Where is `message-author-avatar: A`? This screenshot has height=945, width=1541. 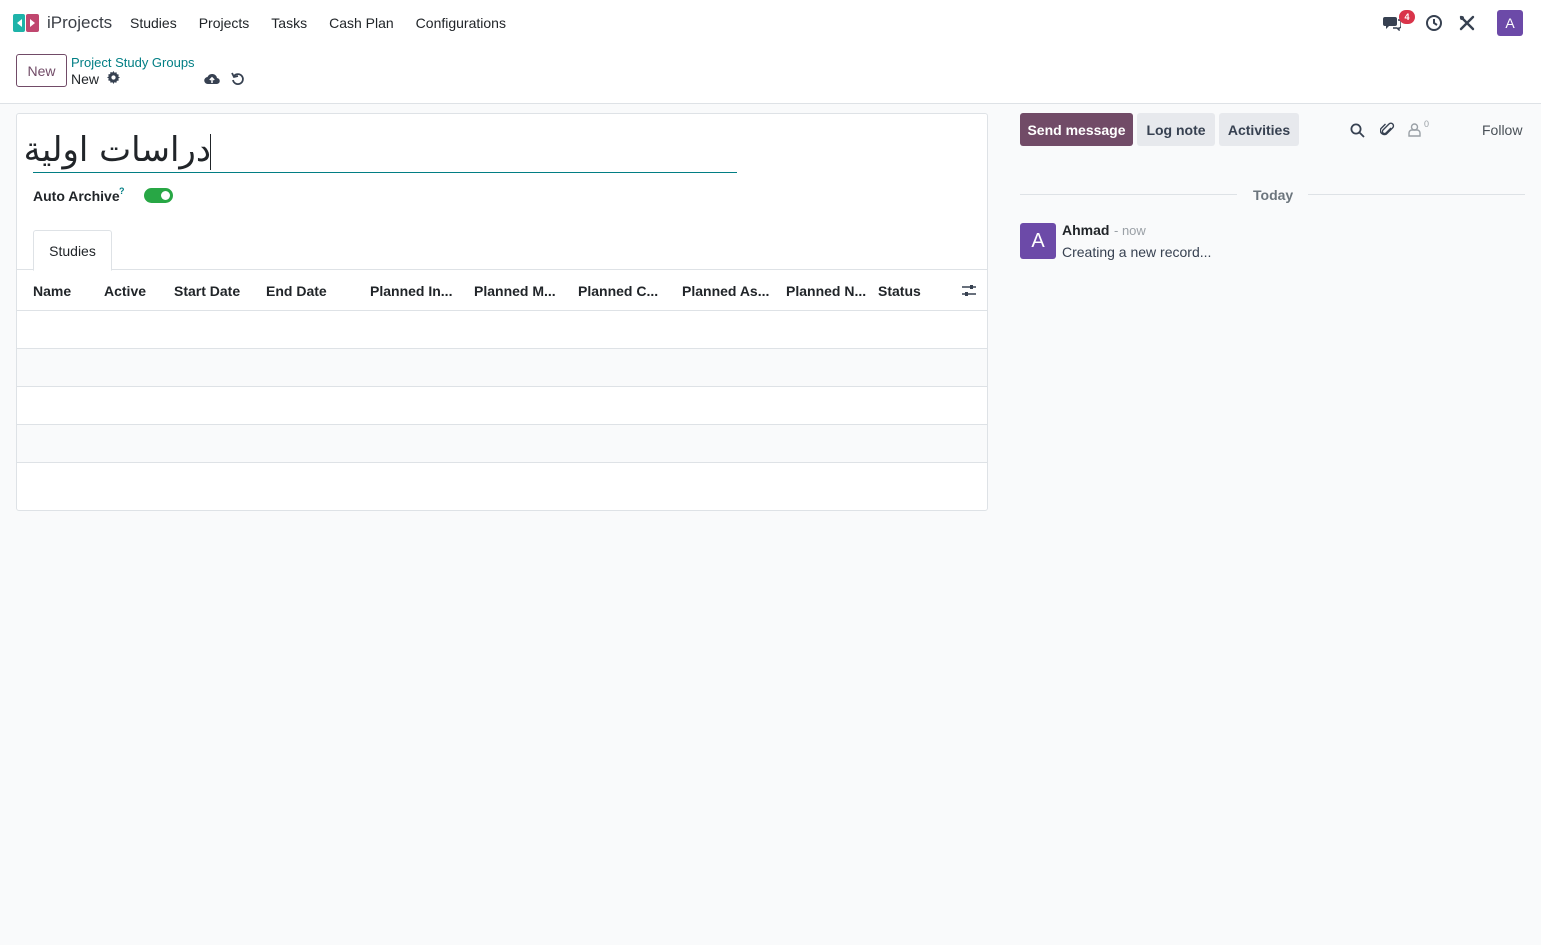 message-author-avatar: A is located at coordinates (1038, 241).